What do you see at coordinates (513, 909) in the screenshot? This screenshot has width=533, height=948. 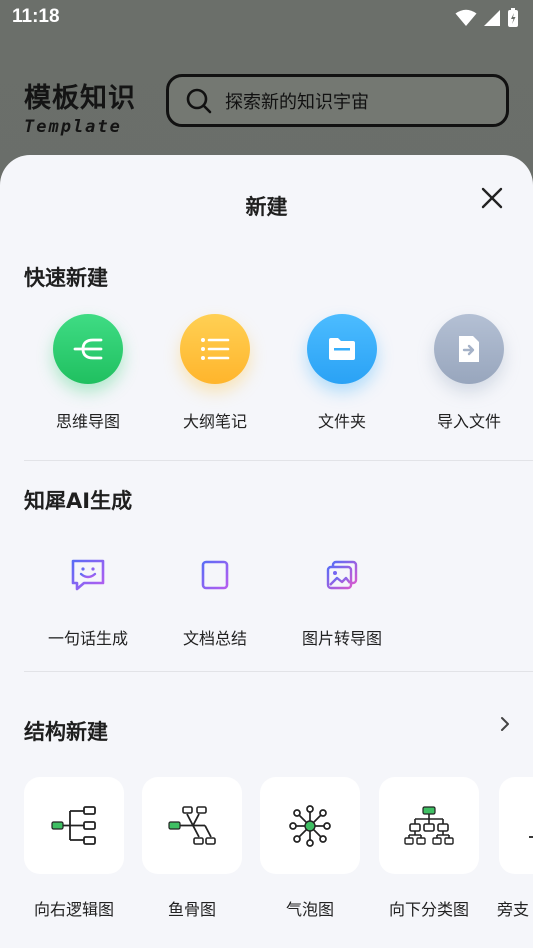 I see `structure-label: 旁支` at bounding box center [513, 909].